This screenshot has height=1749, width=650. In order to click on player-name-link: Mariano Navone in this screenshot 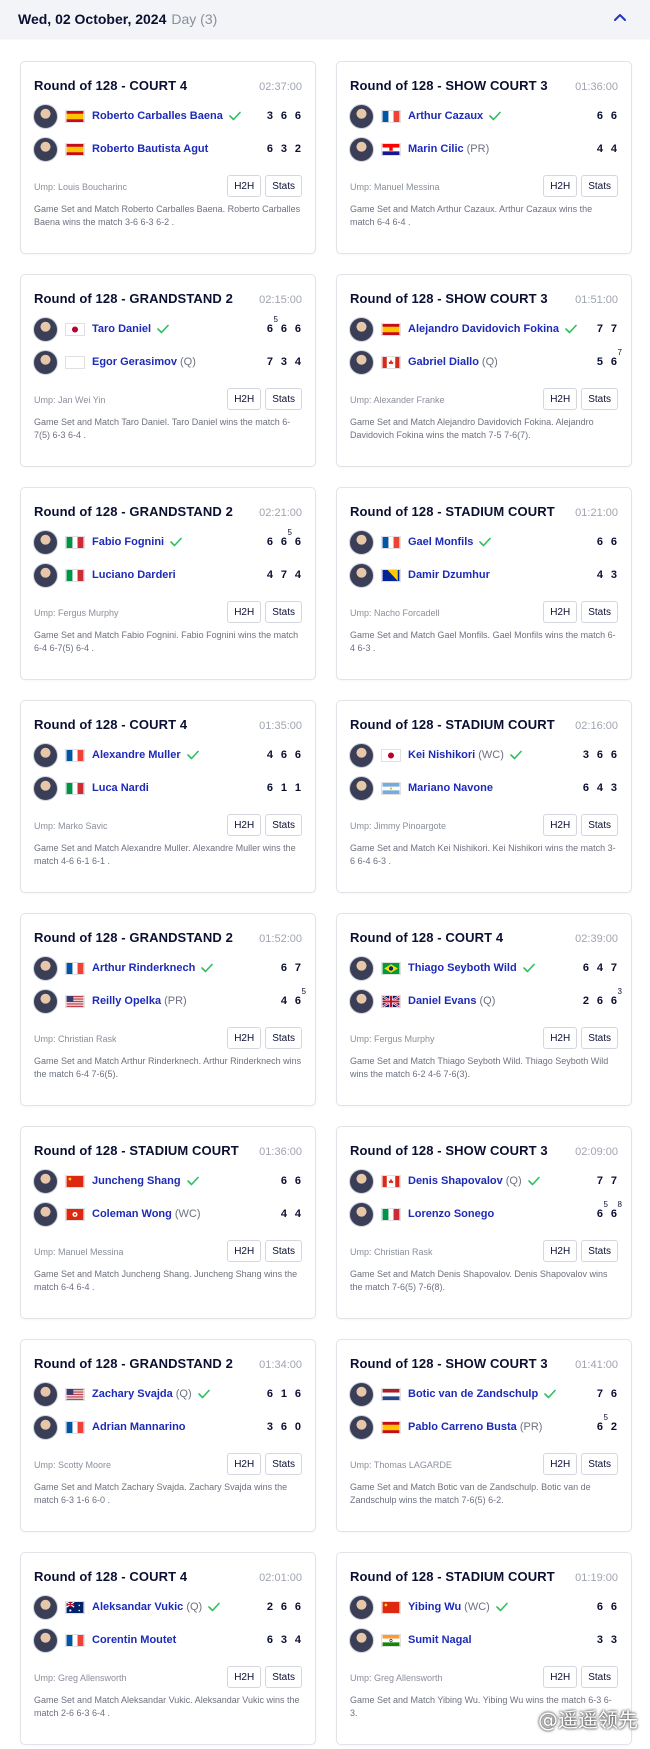, I will do `click(450, 788)`.